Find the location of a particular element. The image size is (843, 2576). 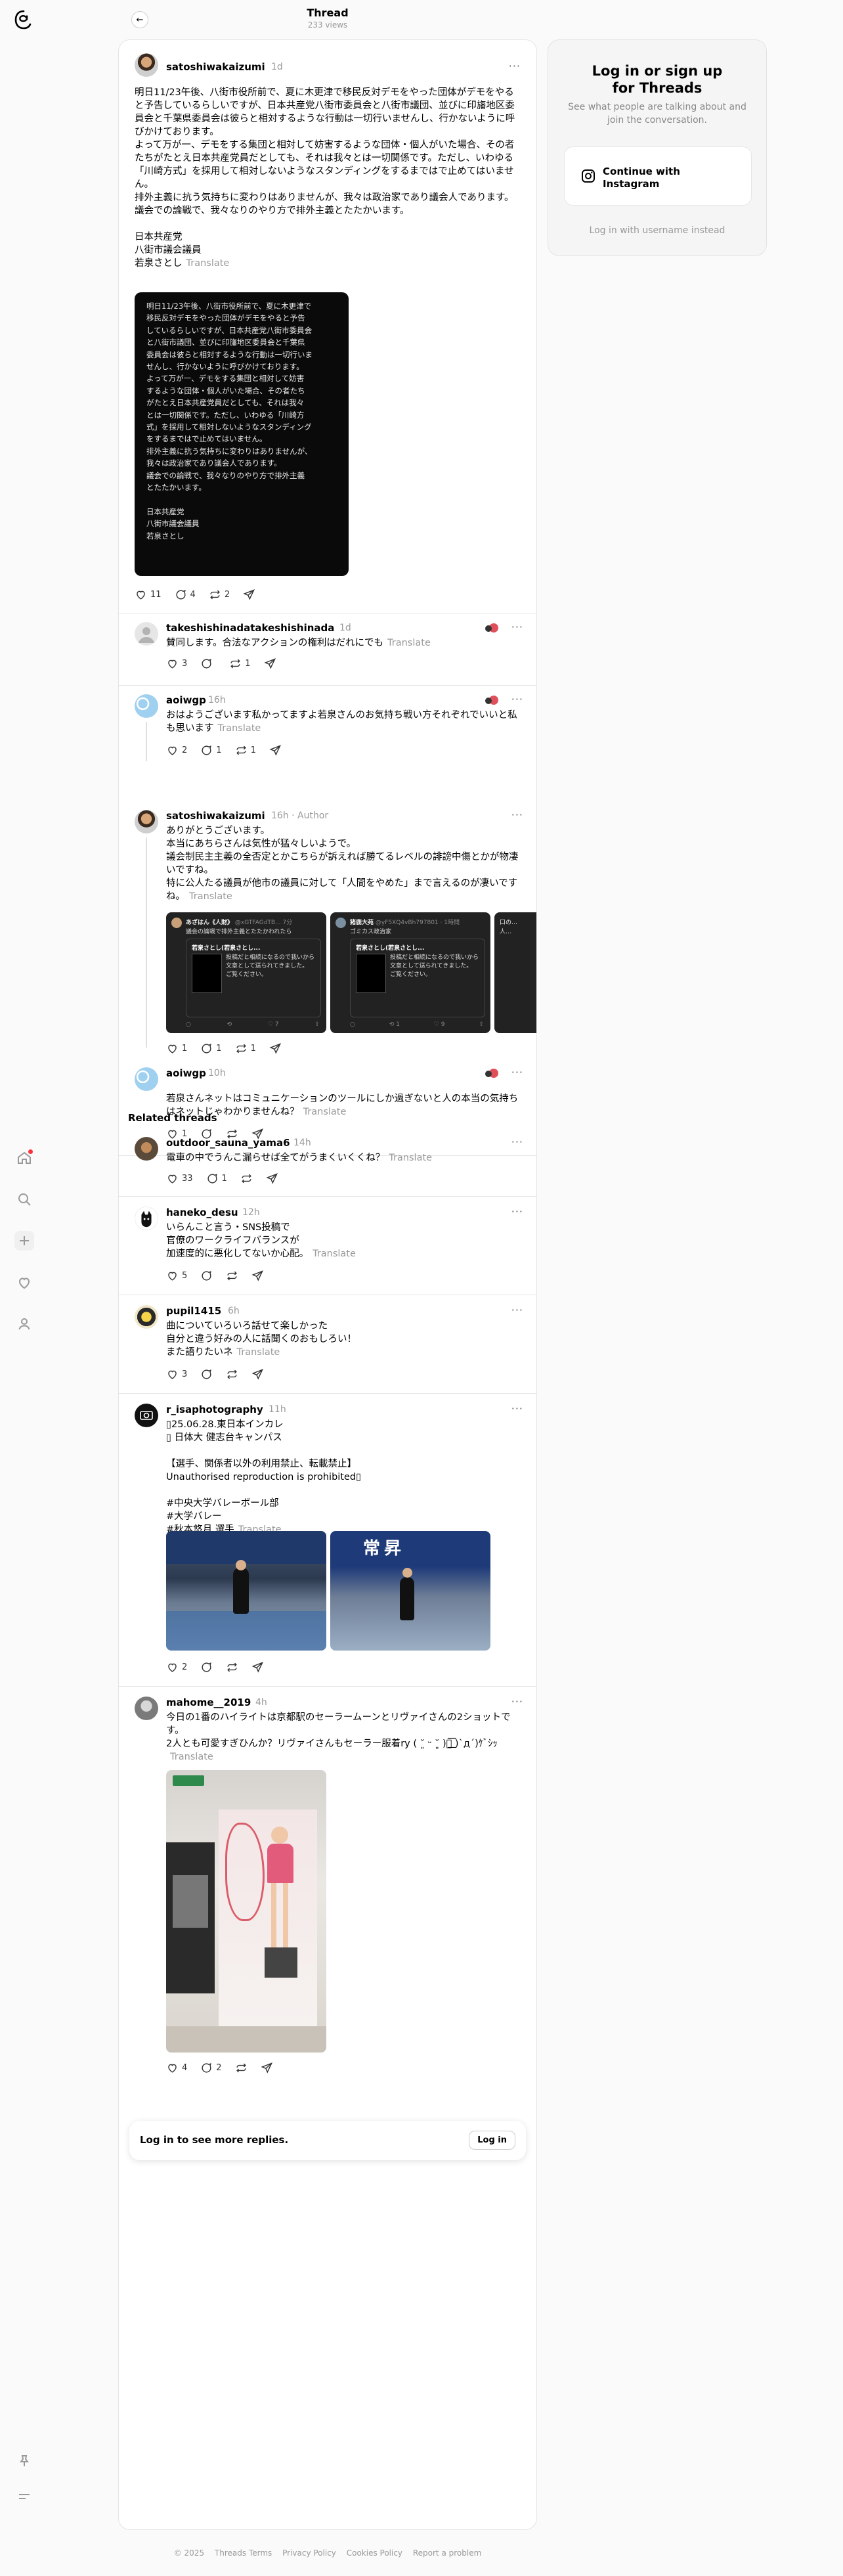

terms-link: Threads Terms is located at coordinates (243, 2553).